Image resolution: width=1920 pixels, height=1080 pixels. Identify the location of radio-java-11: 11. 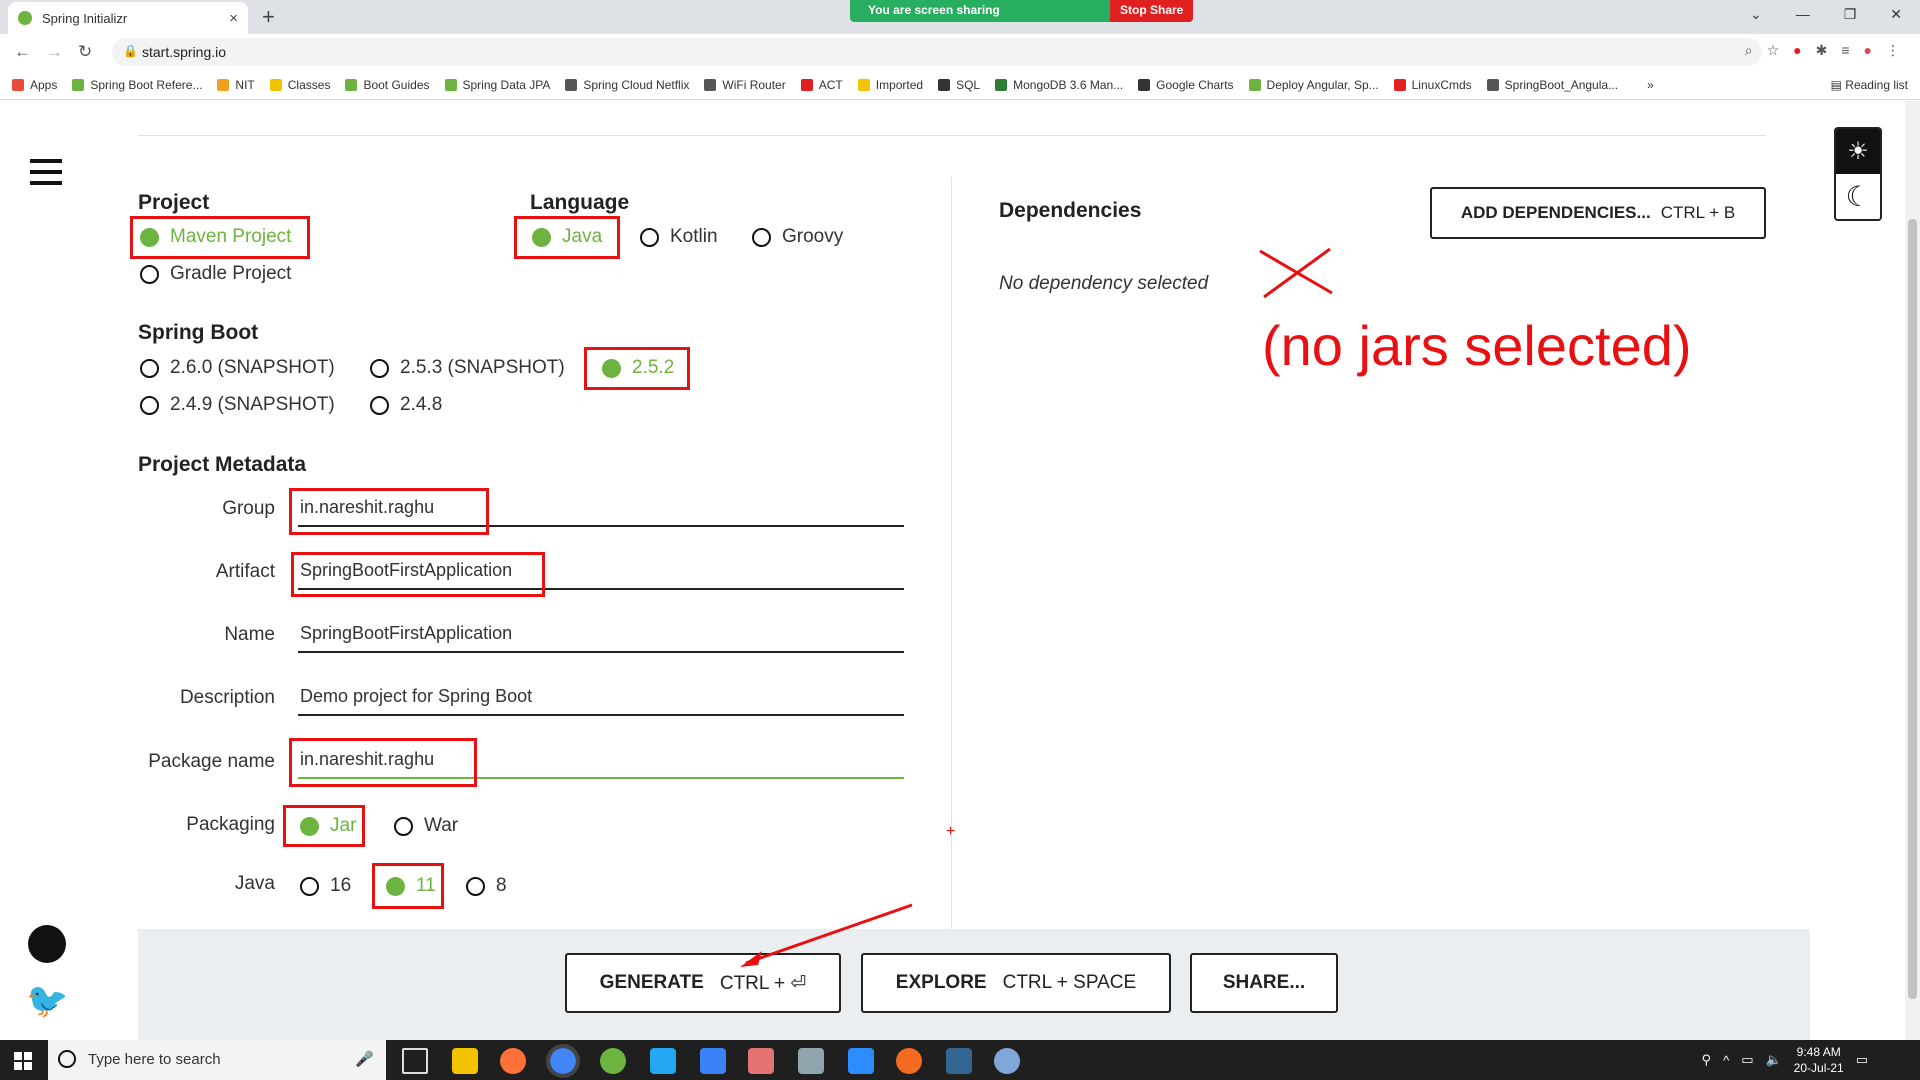
(411, 886).